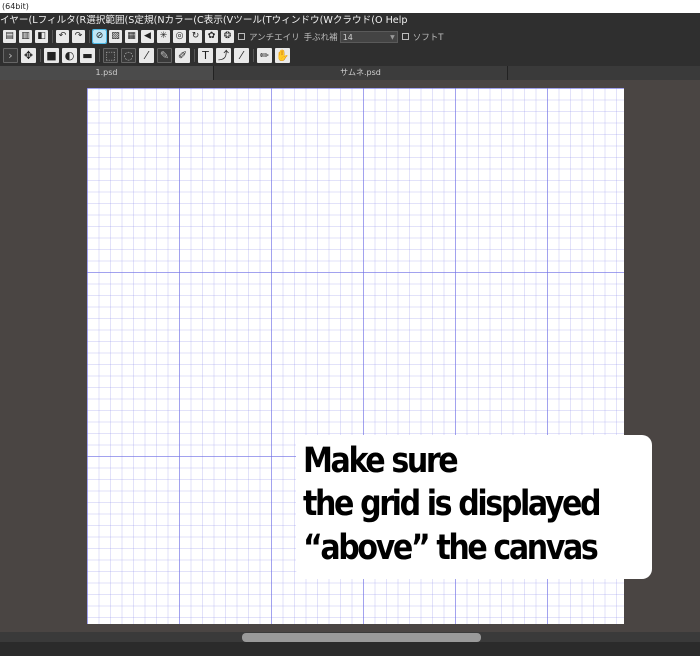 This screenshot has width=700, height=656. I want to click on tab-label: 1.psd, so click(106, 72).